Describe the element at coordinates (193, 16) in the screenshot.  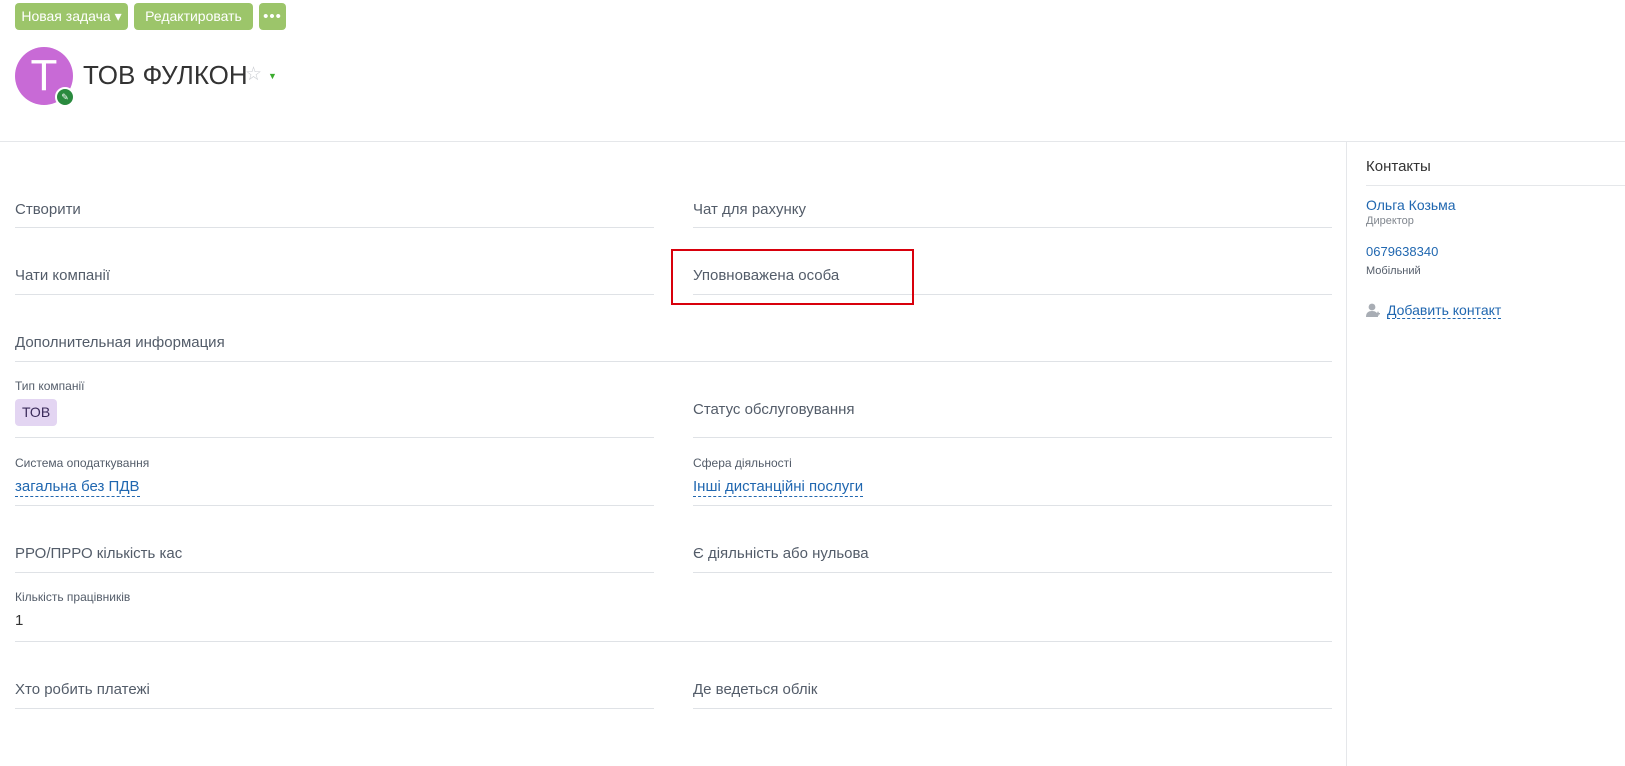
I see `edit-button: Редактировать` at that location.